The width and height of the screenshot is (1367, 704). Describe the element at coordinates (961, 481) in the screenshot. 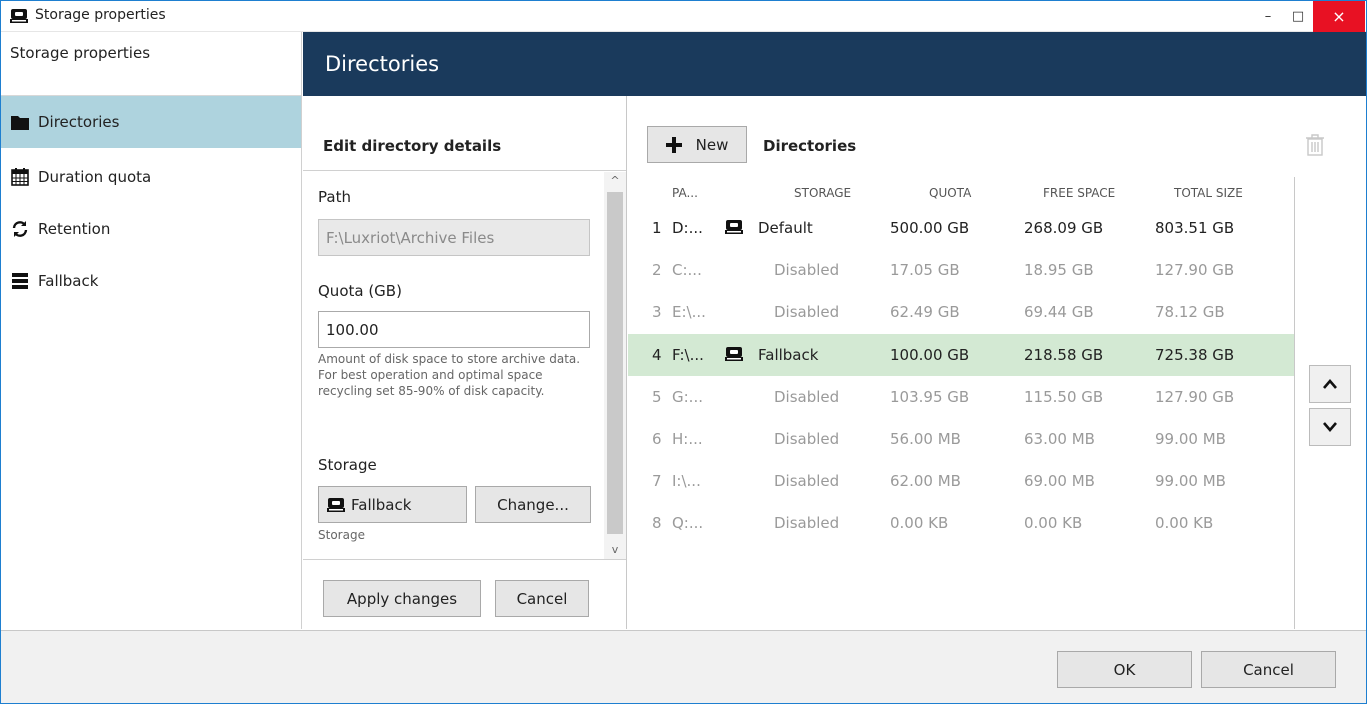

I see `table-row: 7 I:\... Disabled 62.00 MB 69.00 MB 99.00 MB` at that location.